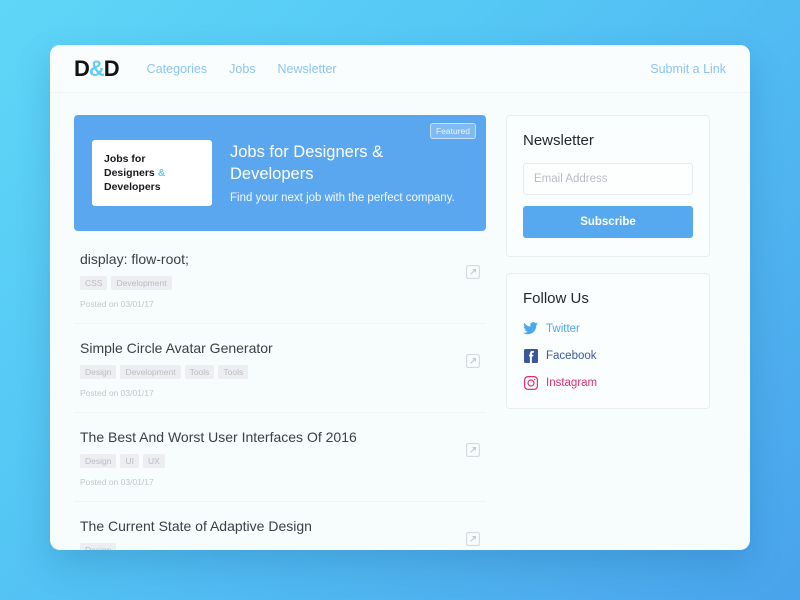 This screenshot has height=600, width=800. Describe the element at coordinates (530, 382) in the screenshot. I see `instagram-icon` at that location.